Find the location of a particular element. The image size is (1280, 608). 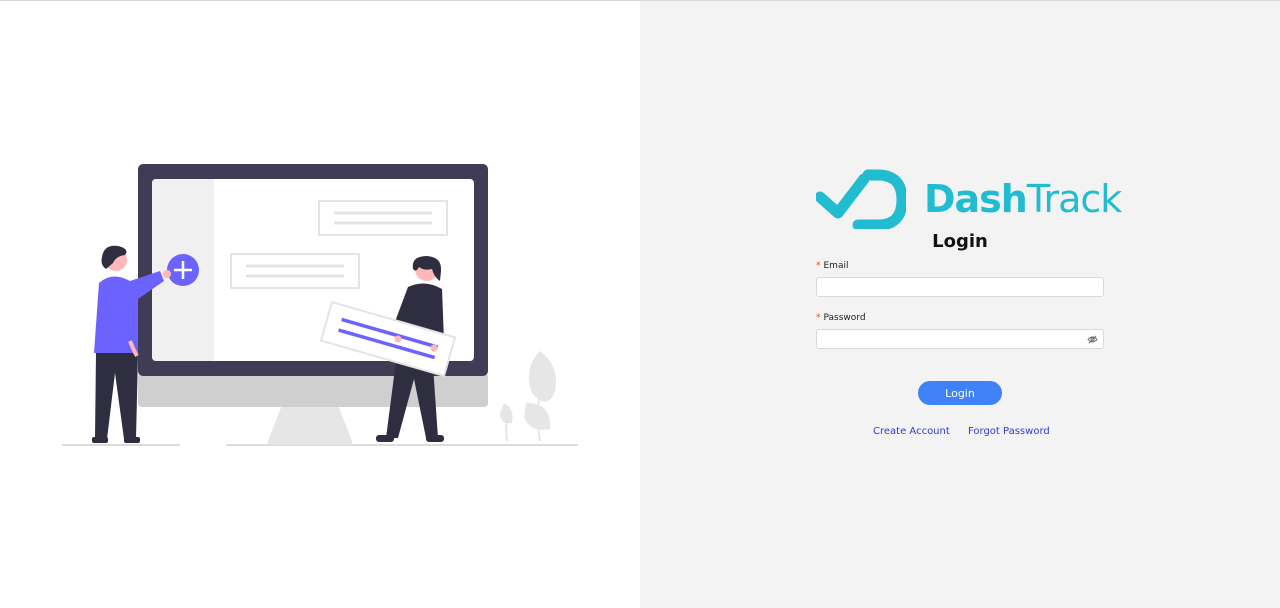

password-required-mark: * is located at coordinates (818, 318).